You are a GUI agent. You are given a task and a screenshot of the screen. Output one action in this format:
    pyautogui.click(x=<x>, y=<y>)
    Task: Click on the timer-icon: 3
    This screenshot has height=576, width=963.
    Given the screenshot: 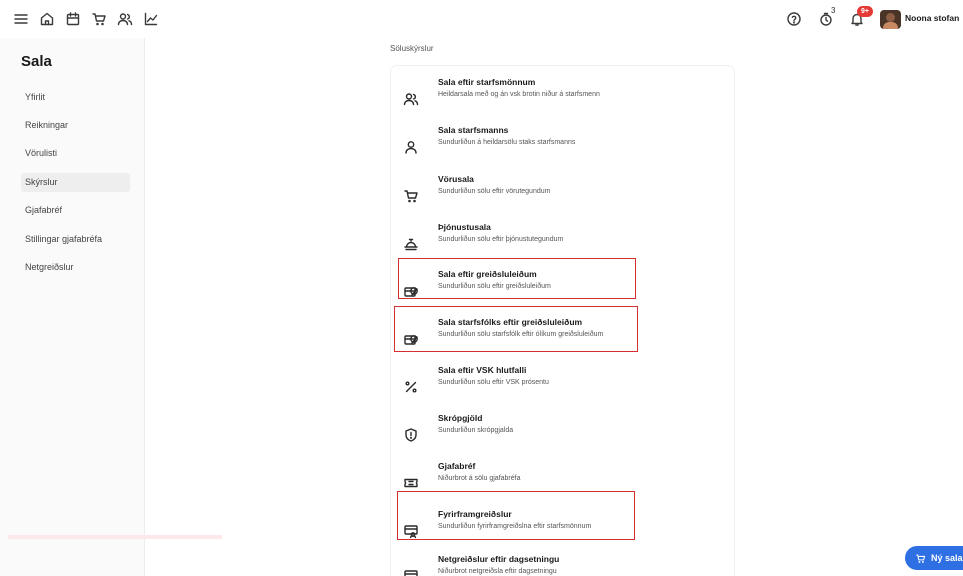 What is the action you would take?
    pyautogui.click(x=827, y=17)
    